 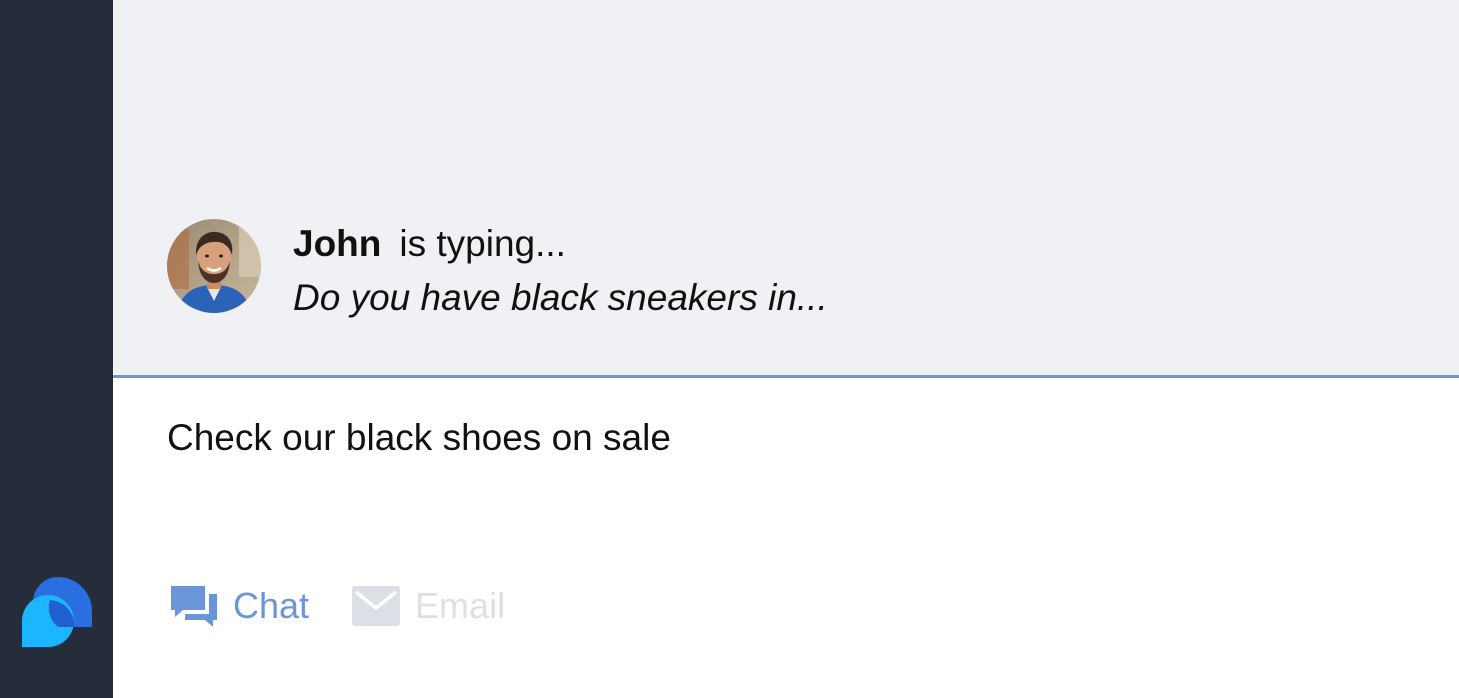 I want to click on tab-email-label: Email, so click(x=460, y=605).